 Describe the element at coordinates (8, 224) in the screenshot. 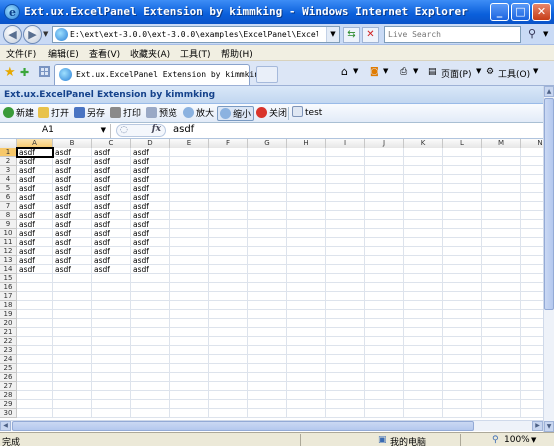

I see `row-header: 9` at that location.